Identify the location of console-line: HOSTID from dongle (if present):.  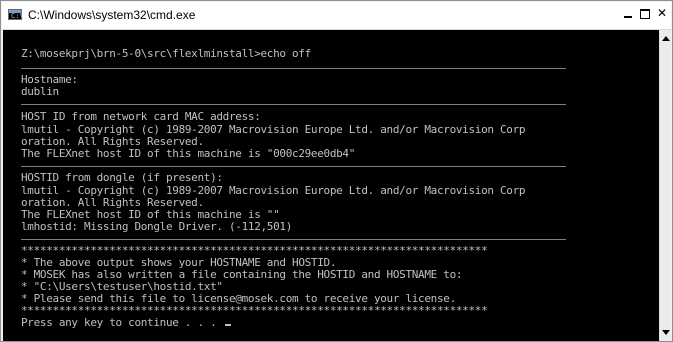
(122, 177).